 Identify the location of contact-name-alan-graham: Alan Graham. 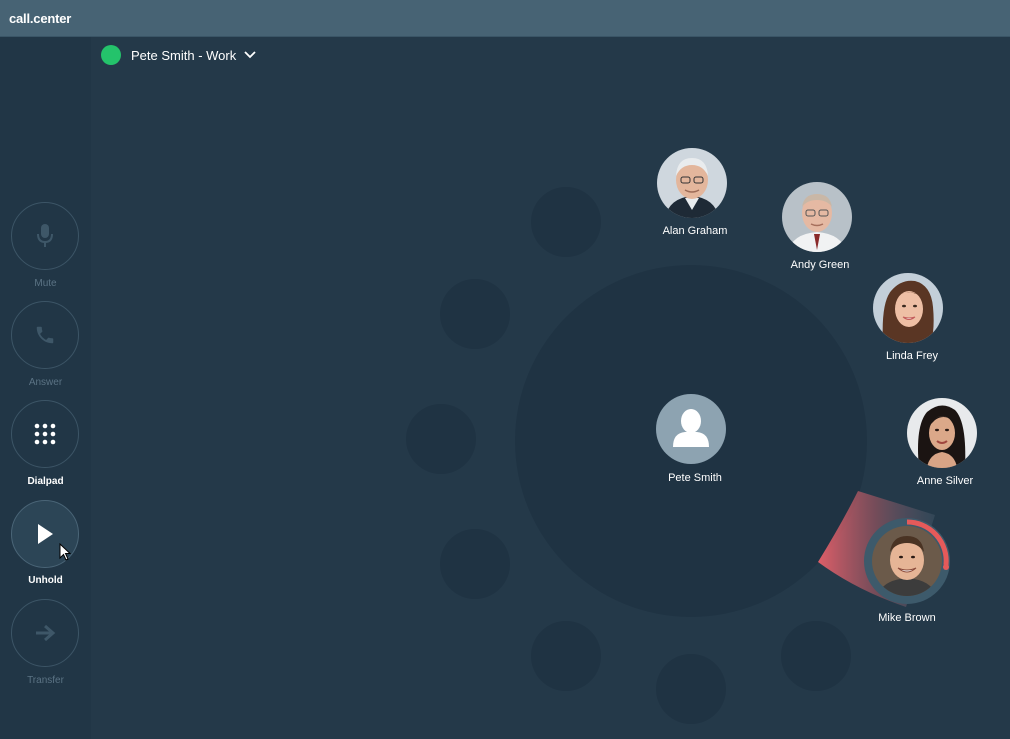
(695, 231).